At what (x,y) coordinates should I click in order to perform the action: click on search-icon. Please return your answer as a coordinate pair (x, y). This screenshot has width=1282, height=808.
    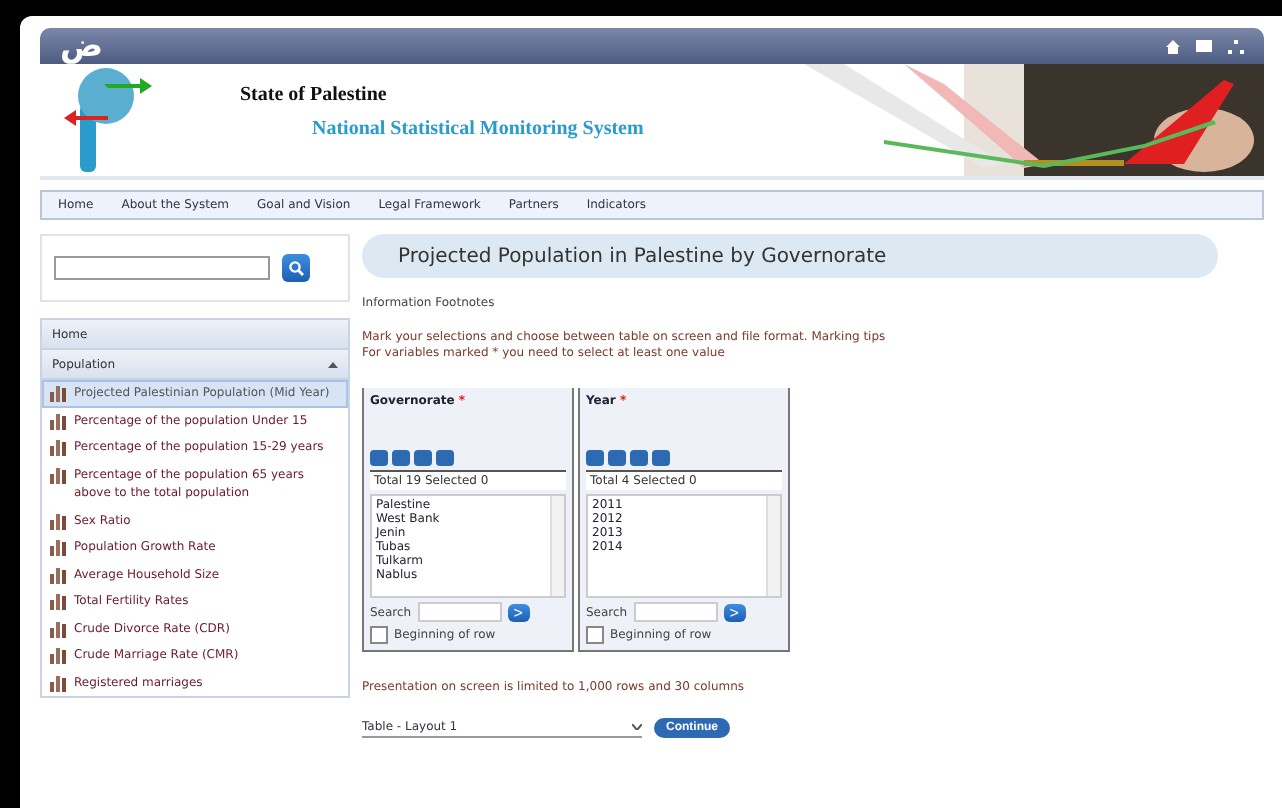
    Looking at the image, I should click on (296, 268).